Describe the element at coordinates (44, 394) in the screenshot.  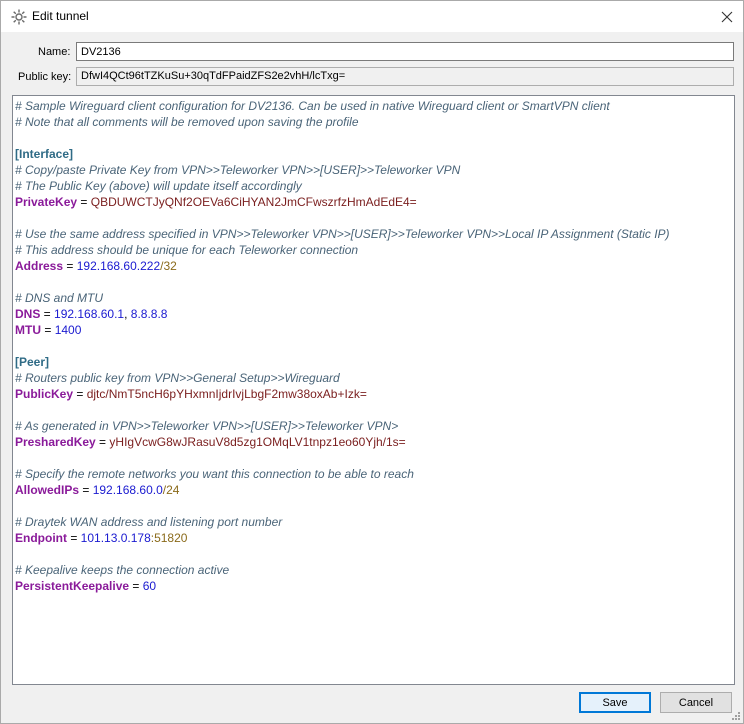
I see `config-key: PublicKey` at that location.